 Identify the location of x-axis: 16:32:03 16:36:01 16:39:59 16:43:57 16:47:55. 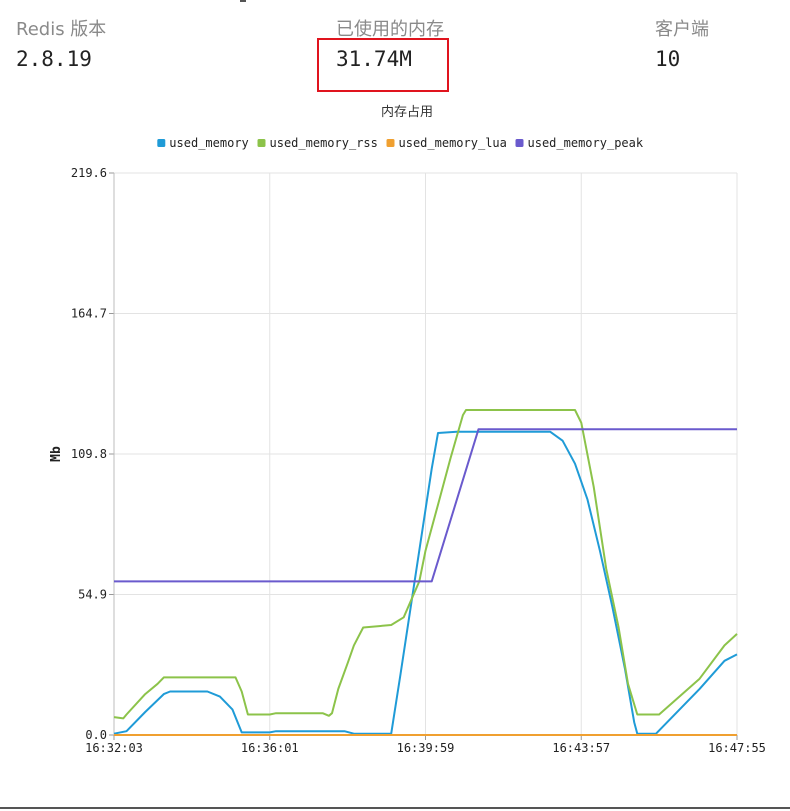
(425, 744).